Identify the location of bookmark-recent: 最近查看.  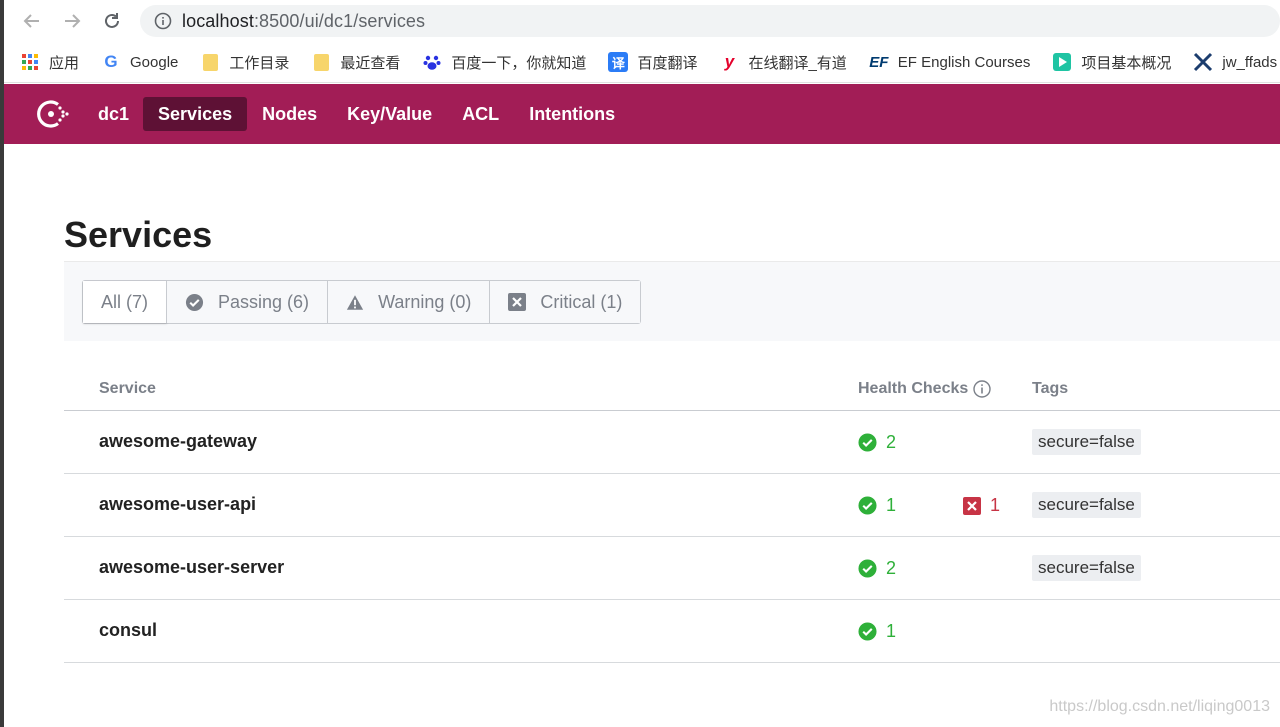
(355, 62).